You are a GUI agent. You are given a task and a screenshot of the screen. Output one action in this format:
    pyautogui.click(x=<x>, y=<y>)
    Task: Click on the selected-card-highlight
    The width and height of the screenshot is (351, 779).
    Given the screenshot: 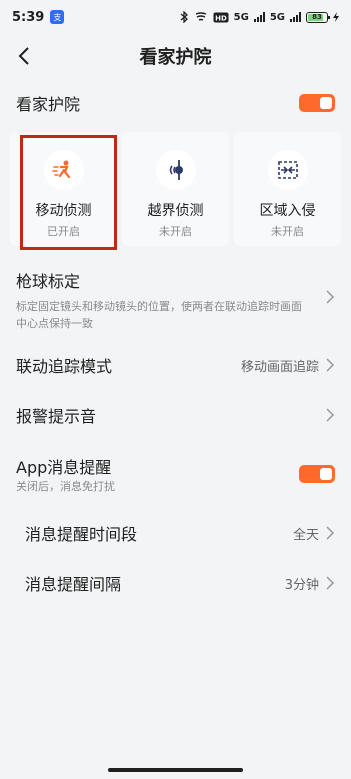 What is the action you would take?
    pyautogui.click(x=68, y=192)
    